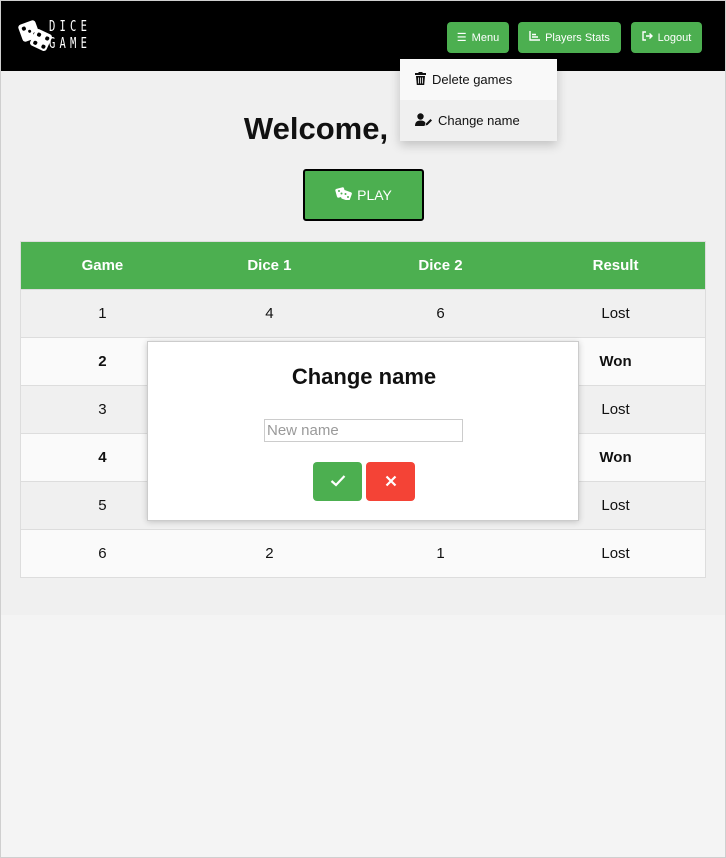 This screenshot has height=858, width=726. Describe the element at coordinates (485, 37) in the screenshot. I see `menu-button-label: Menu` at that location.